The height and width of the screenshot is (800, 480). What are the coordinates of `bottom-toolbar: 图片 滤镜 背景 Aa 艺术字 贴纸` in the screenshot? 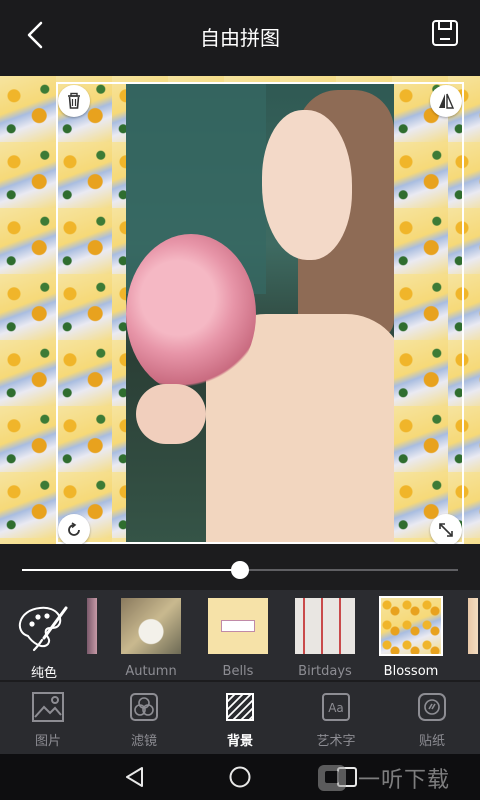 It's located at (240, 718).